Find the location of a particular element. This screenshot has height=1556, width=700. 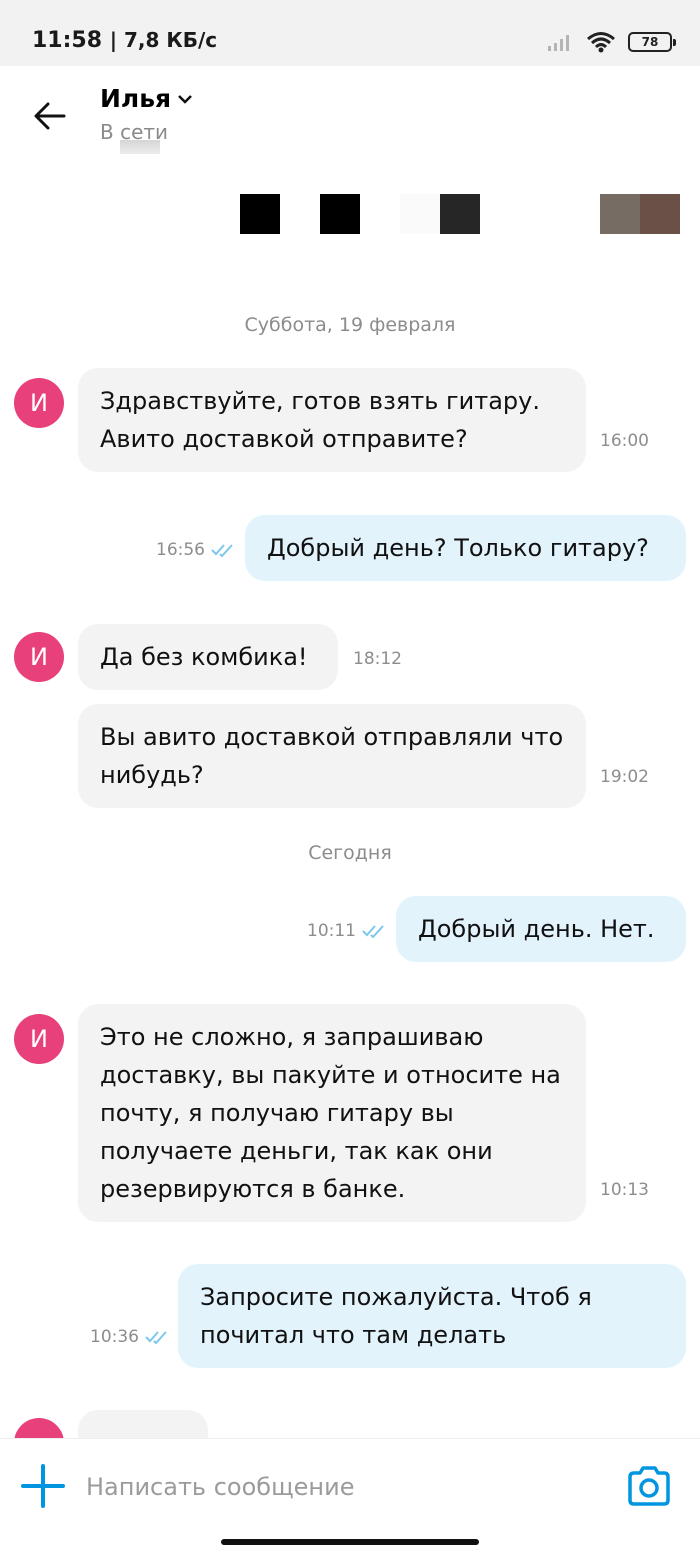

message-time: 10:11 is located at coordinates (346, 931).